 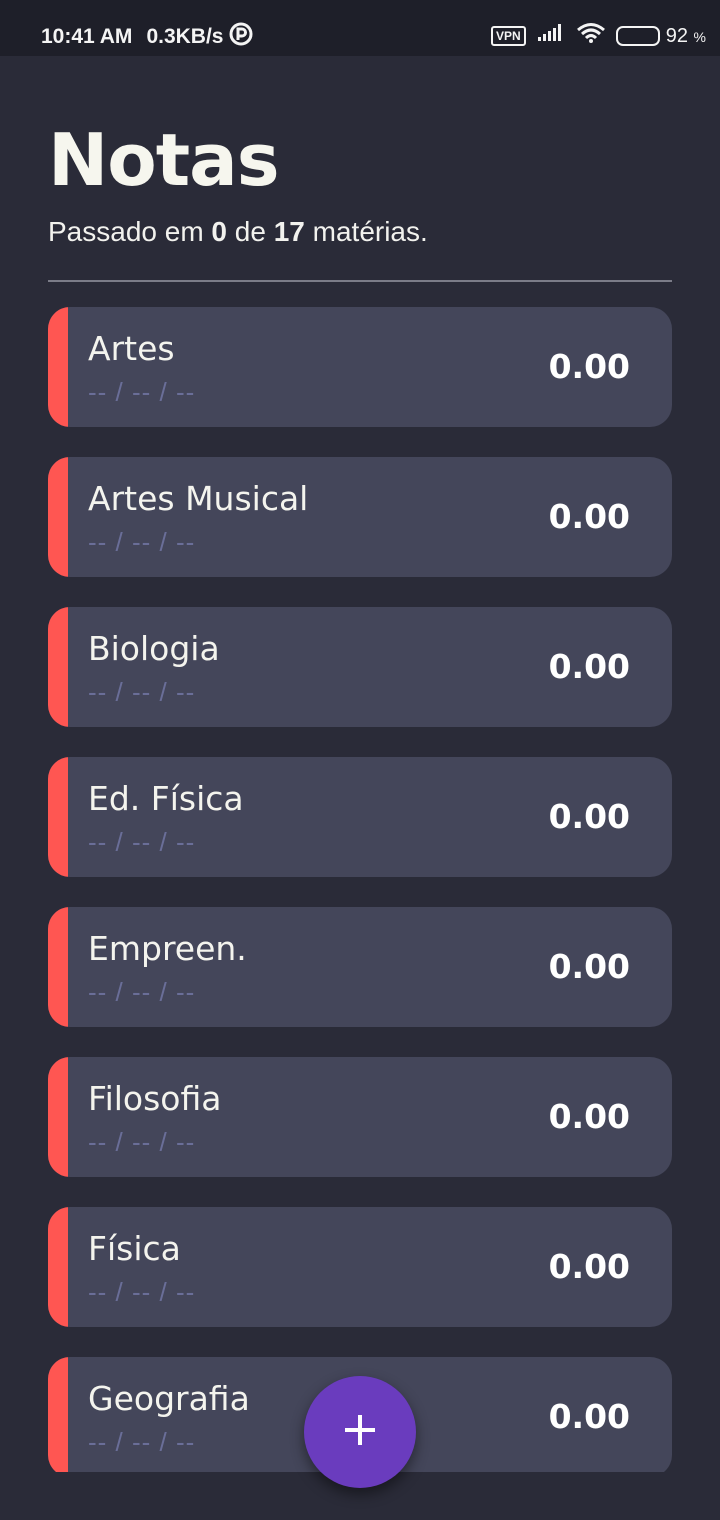 I want to click on passed-count: 0, so click(x=219, y=231).